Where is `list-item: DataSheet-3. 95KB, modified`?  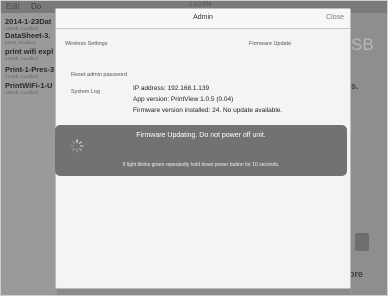 list-item: DataSheet-3. 95KB, modified is located at coordinates (30, 38).